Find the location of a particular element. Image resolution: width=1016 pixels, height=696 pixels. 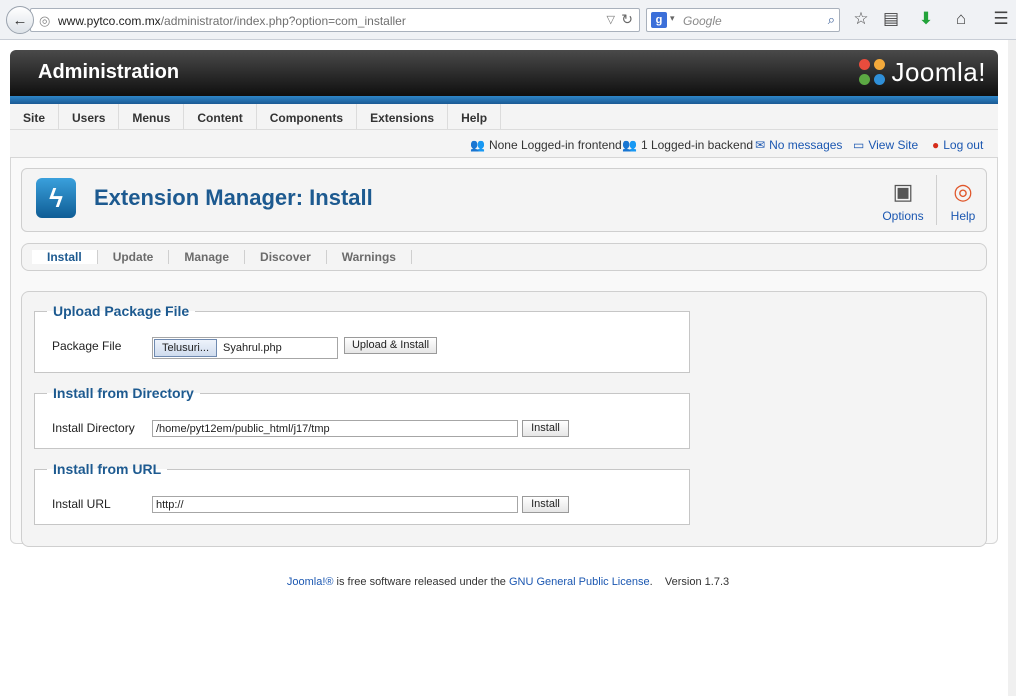

help-button: ◎ Help is located at coordinates (963, 200).